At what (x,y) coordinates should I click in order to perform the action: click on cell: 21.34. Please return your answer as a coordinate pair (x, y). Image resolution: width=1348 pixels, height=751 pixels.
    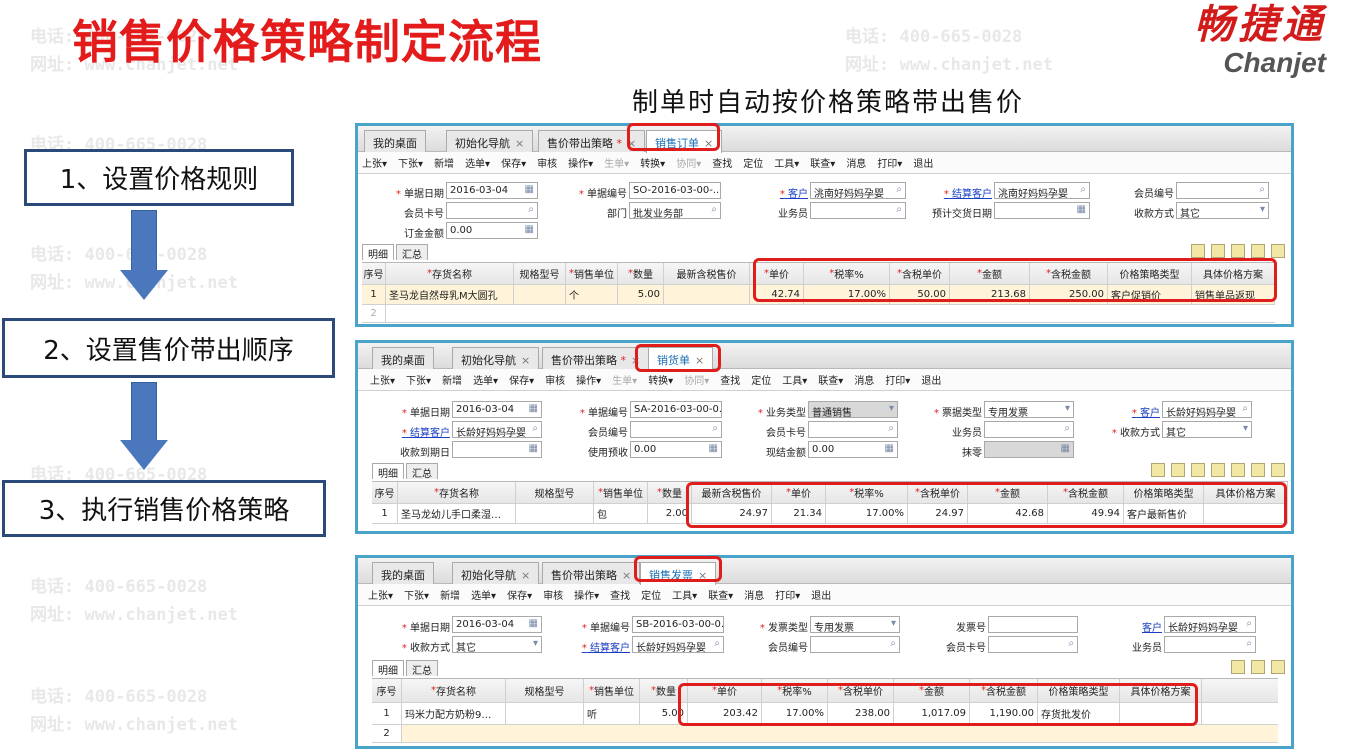
    Looking at the image, I should click on (799, 513).